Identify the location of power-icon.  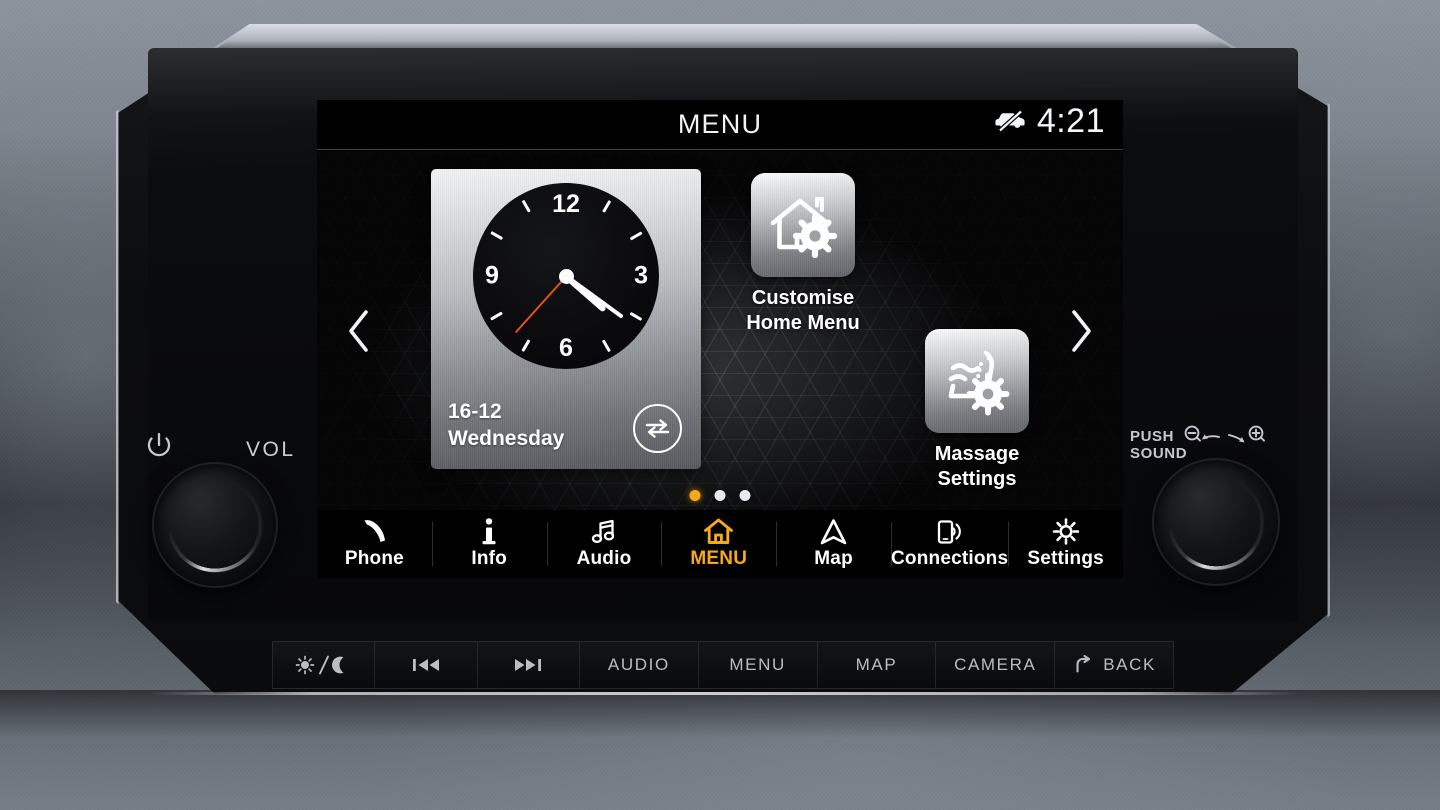
(159, 446).